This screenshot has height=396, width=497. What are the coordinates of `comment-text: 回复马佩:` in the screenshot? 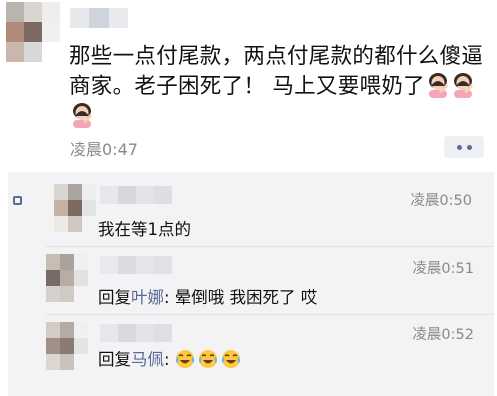 It's located at (171, 358).